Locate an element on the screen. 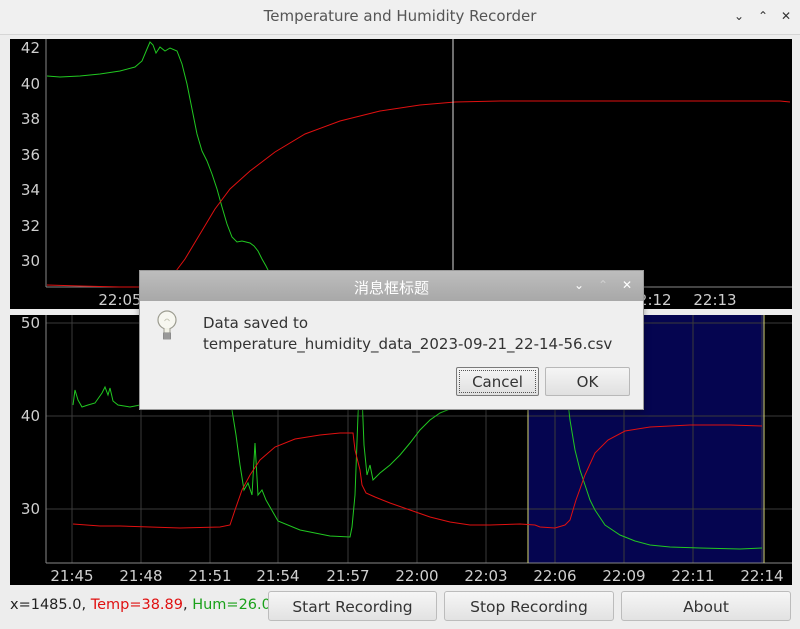 Image resolution: width=800 pixels, height=629 pixels. x-tick: 22:09 is located at coordinates (623, 576).